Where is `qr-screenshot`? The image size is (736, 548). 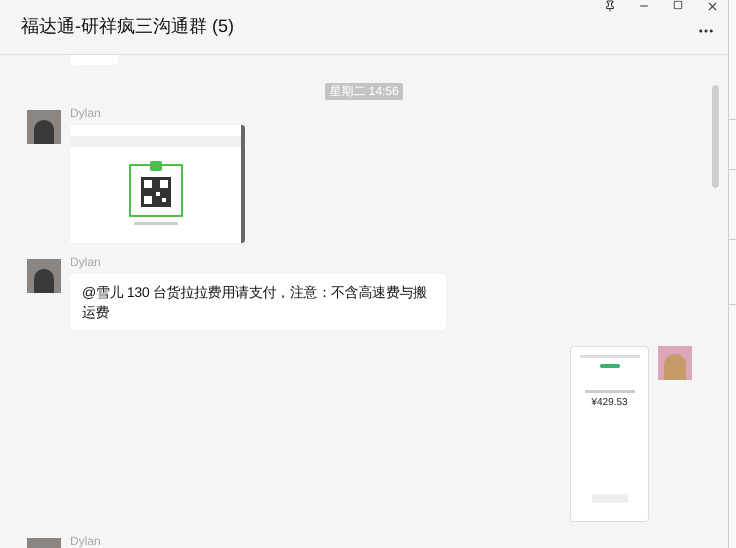 qr-screenshot is located at coordinates (157, 184).